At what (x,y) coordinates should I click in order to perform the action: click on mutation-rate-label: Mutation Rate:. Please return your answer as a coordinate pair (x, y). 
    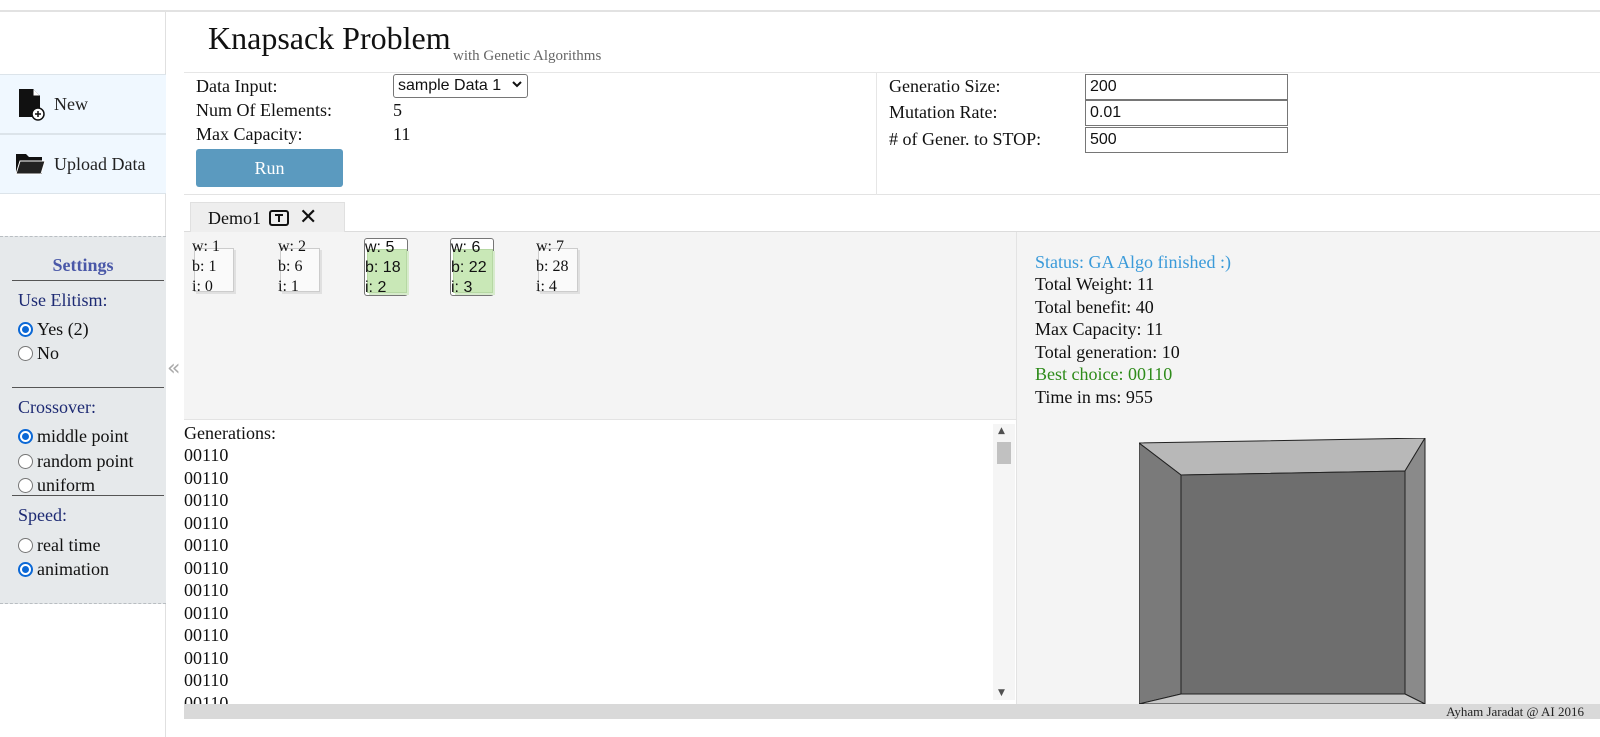
    Looking at the image, I should click on (943, 112).